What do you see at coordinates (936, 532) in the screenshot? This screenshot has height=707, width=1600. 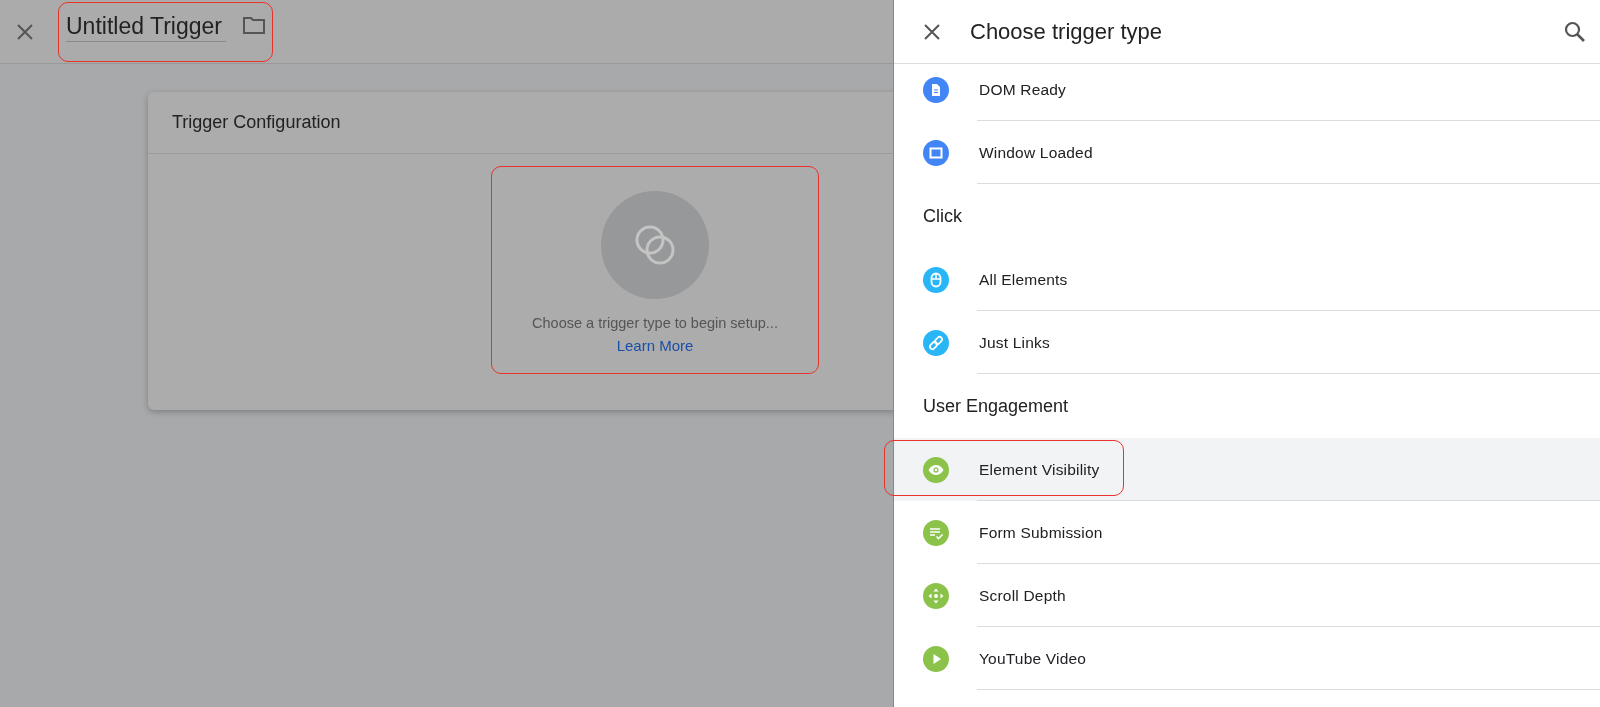 I see `checklist-icon` at bounding box center [936, 532].